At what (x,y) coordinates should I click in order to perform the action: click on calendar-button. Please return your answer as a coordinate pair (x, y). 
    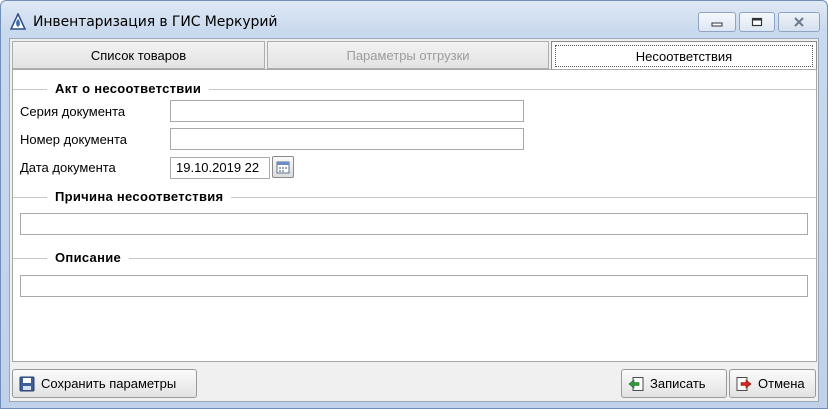
    Looking at the image, I should click on (283, 167).